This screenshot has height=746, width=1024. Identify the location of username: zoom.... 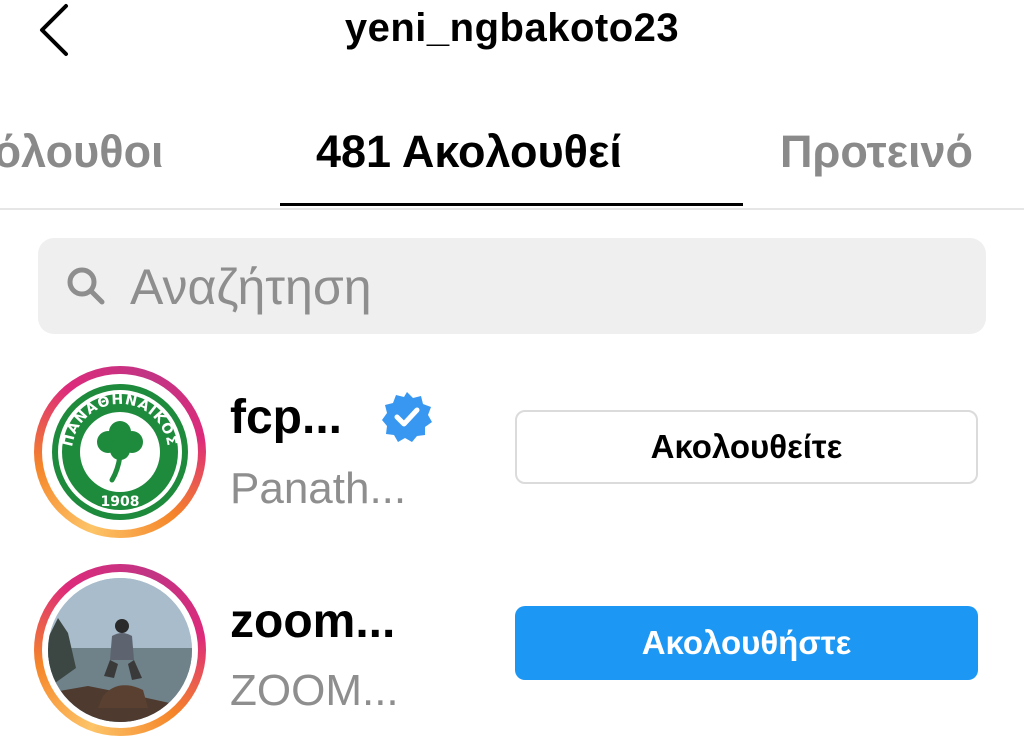
(312, 621).